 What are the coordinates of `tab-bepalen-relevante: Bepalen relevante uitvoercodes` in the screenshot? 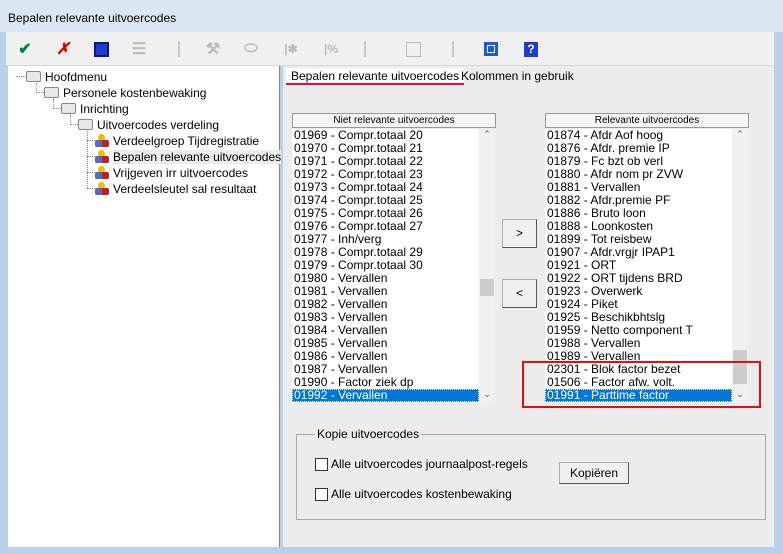 It's located at (375, 76).